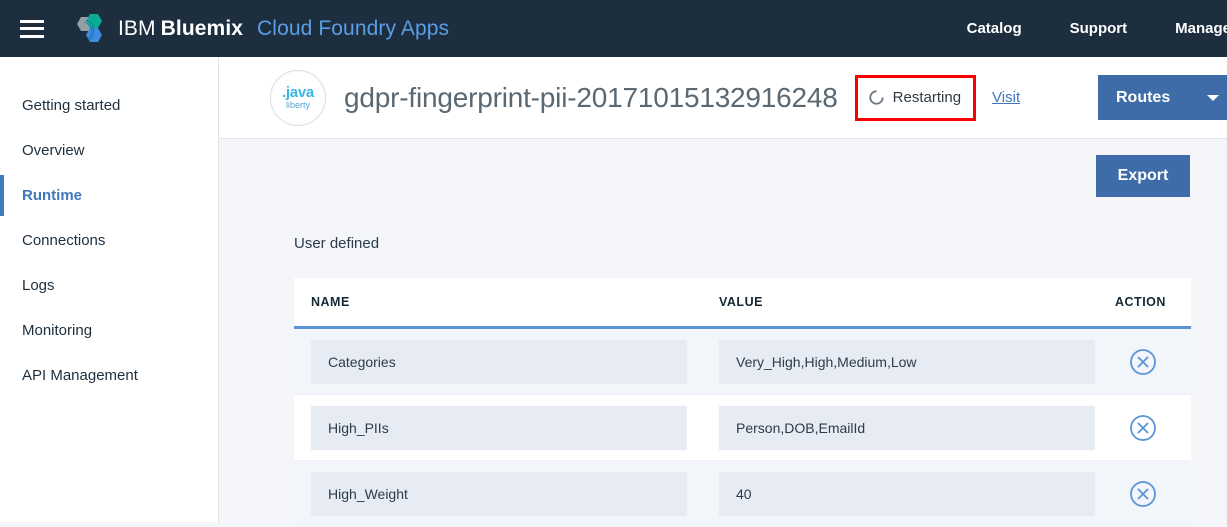 This screenshot has height=527, width=1227. What do you see at coordinates (876, 97) in the screenshot?
I see `spinner-icon` at bounding box center [876, 97].